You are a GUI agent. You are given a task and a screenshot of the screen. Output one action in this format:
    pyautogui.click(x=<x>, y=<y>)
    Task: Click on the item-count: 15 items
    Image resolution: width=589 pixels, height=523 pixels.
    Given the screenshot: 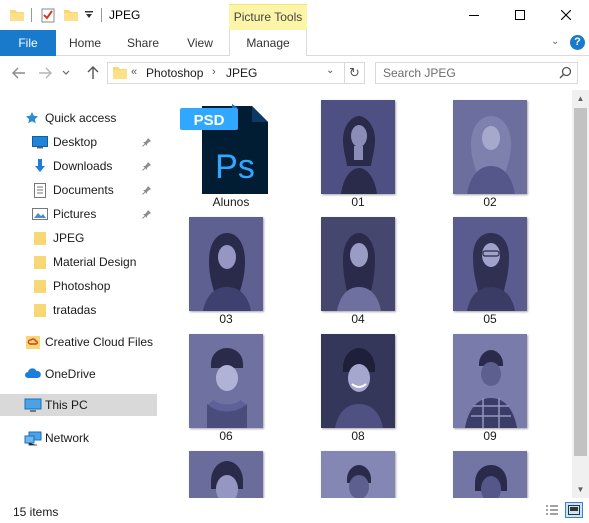 What is the action you would take?
    pyautogui.click(x=36, y=512)
    